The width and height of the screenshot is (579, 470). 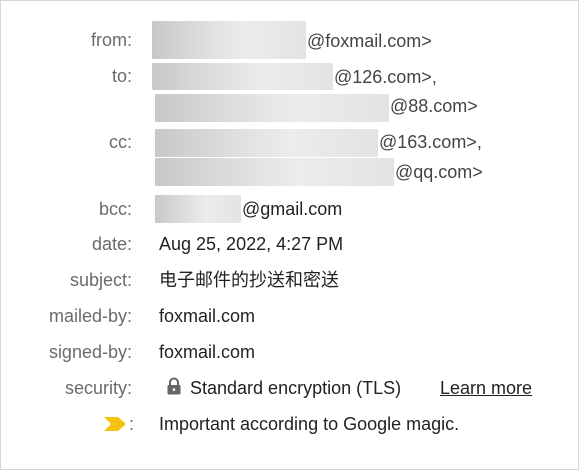 I want to click on to-email-domain-2: @88.com>, so click(x=434, y=106).